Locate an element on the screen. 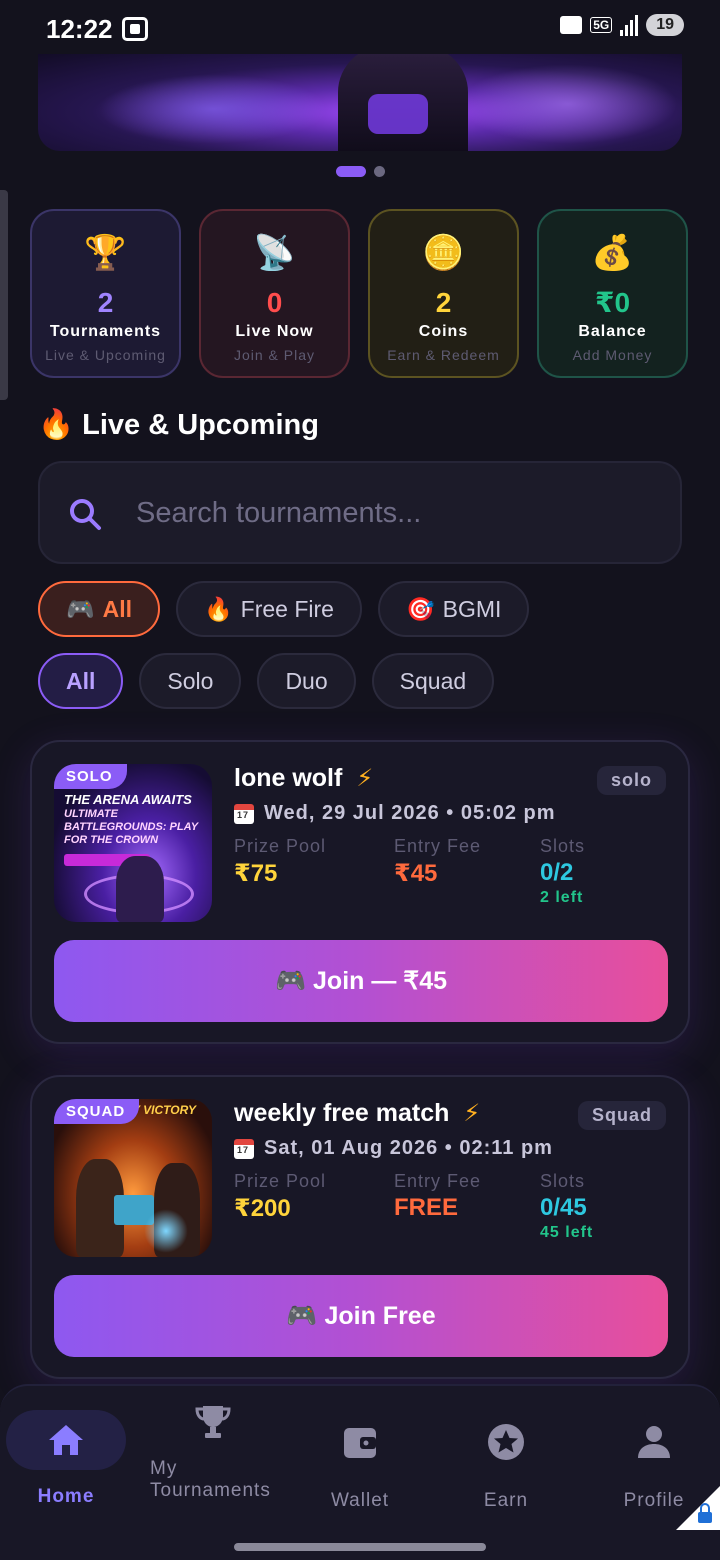 The image size is (720, 1560). slots: Slots 0/45 45 left is located at coordinates (566, 1206).